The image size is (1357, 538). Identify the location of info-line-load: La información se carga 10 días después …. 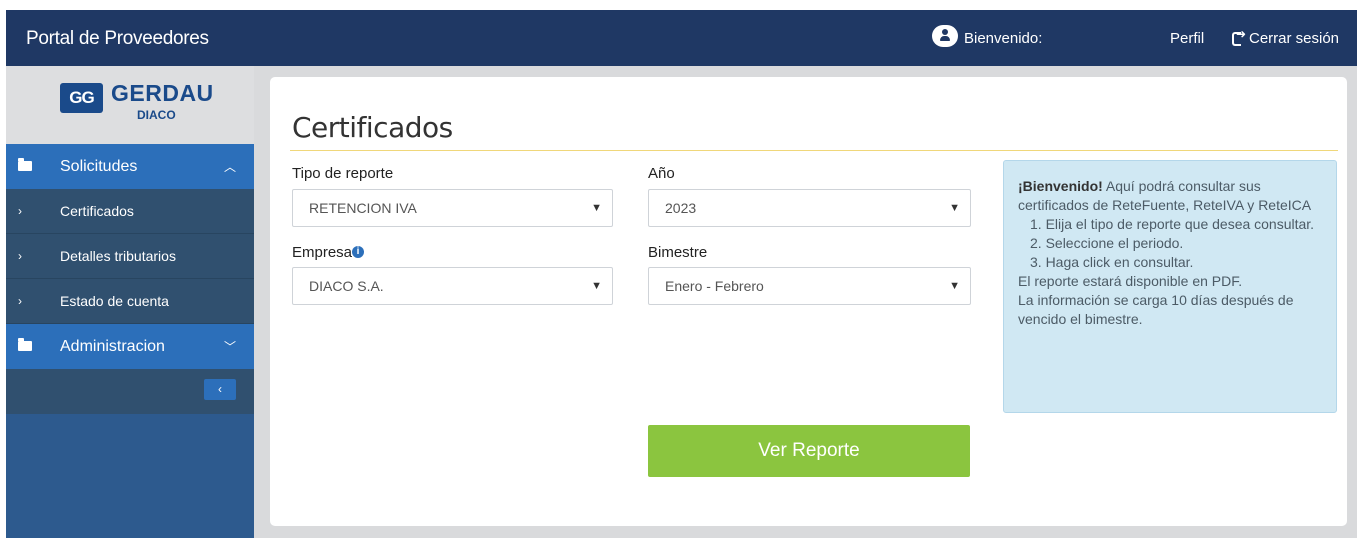
(1156, 309).